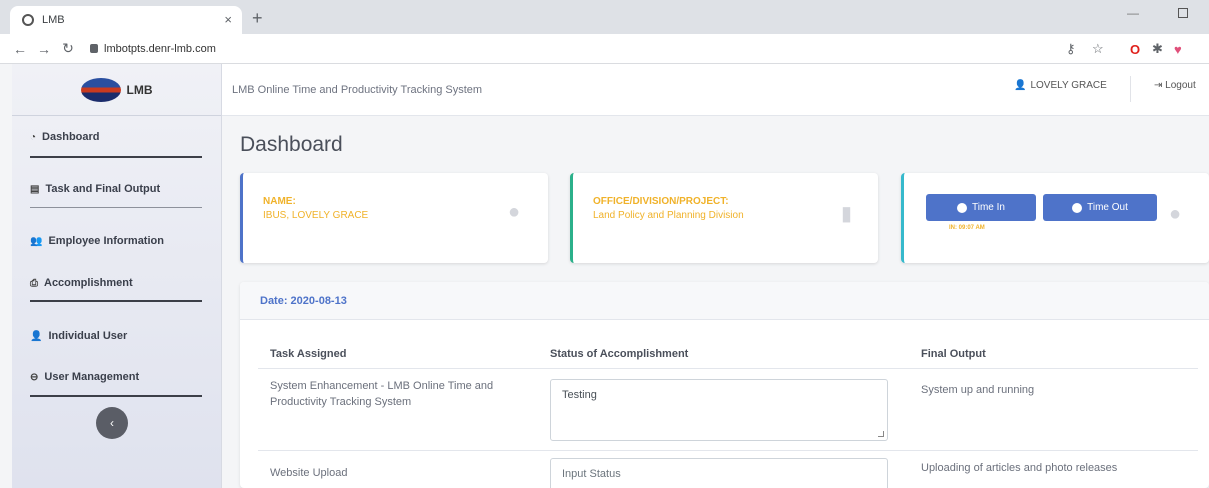 The image size is (1209, 488). I want to click on column-header-output: Final Output, so click(953, 354).